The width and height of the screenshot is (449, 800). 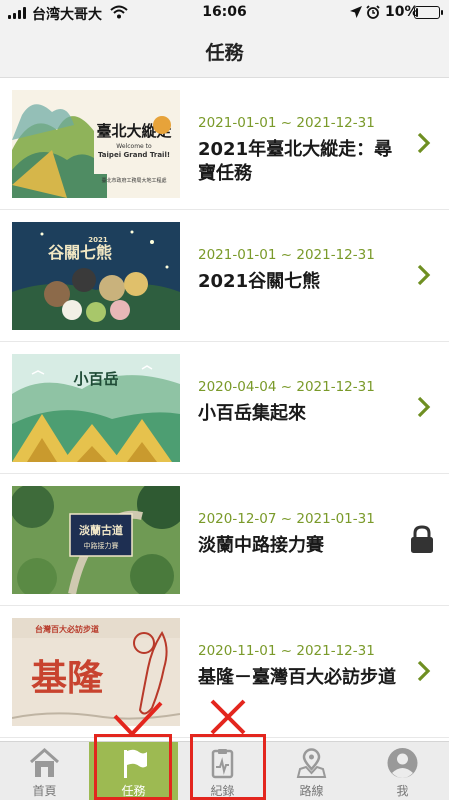 I want to click on thumb-subtitle: 台灣百大必訪步道, so click(x=67, y=629).